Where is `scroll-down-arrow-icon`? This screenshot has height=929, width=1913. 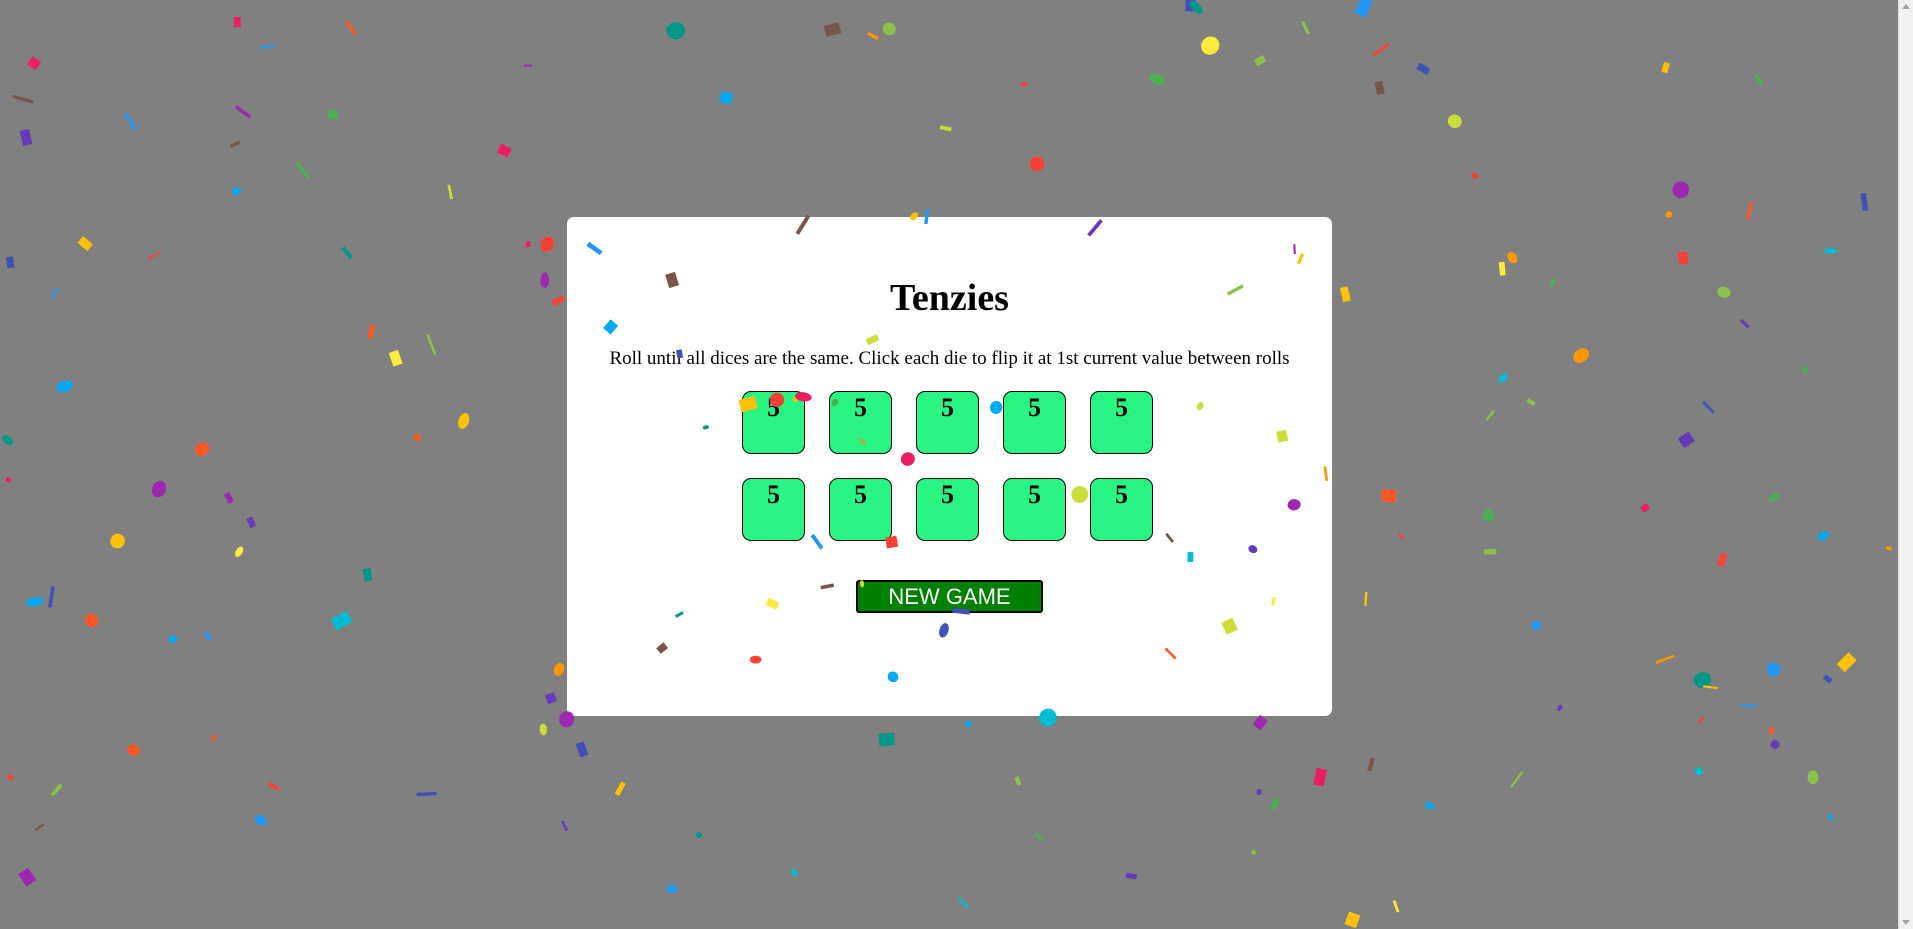
scroll-down-arrow-icon is located at coordinates (1906, 922).